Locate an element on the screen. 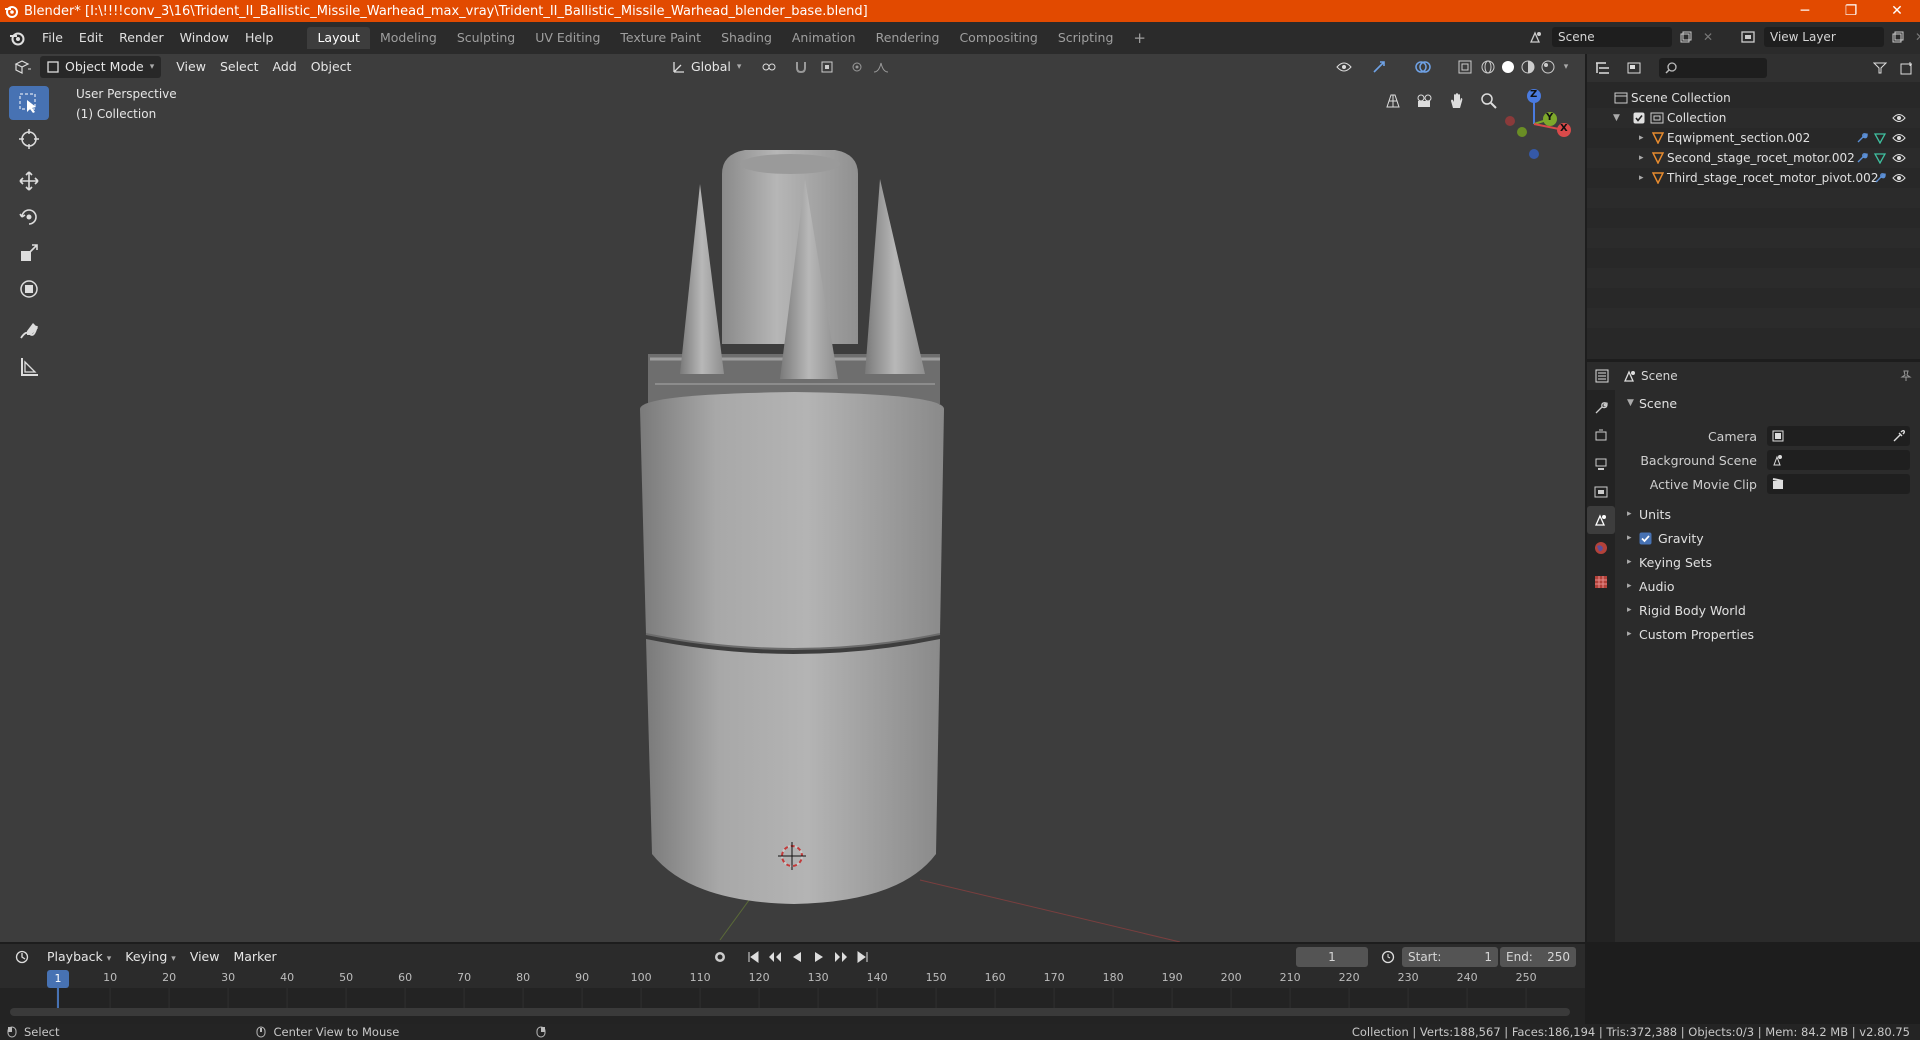 The height and width of the screenshot is (1040, 1920). menu-playback: Playback ▾ is located at coordinates (79, 957).